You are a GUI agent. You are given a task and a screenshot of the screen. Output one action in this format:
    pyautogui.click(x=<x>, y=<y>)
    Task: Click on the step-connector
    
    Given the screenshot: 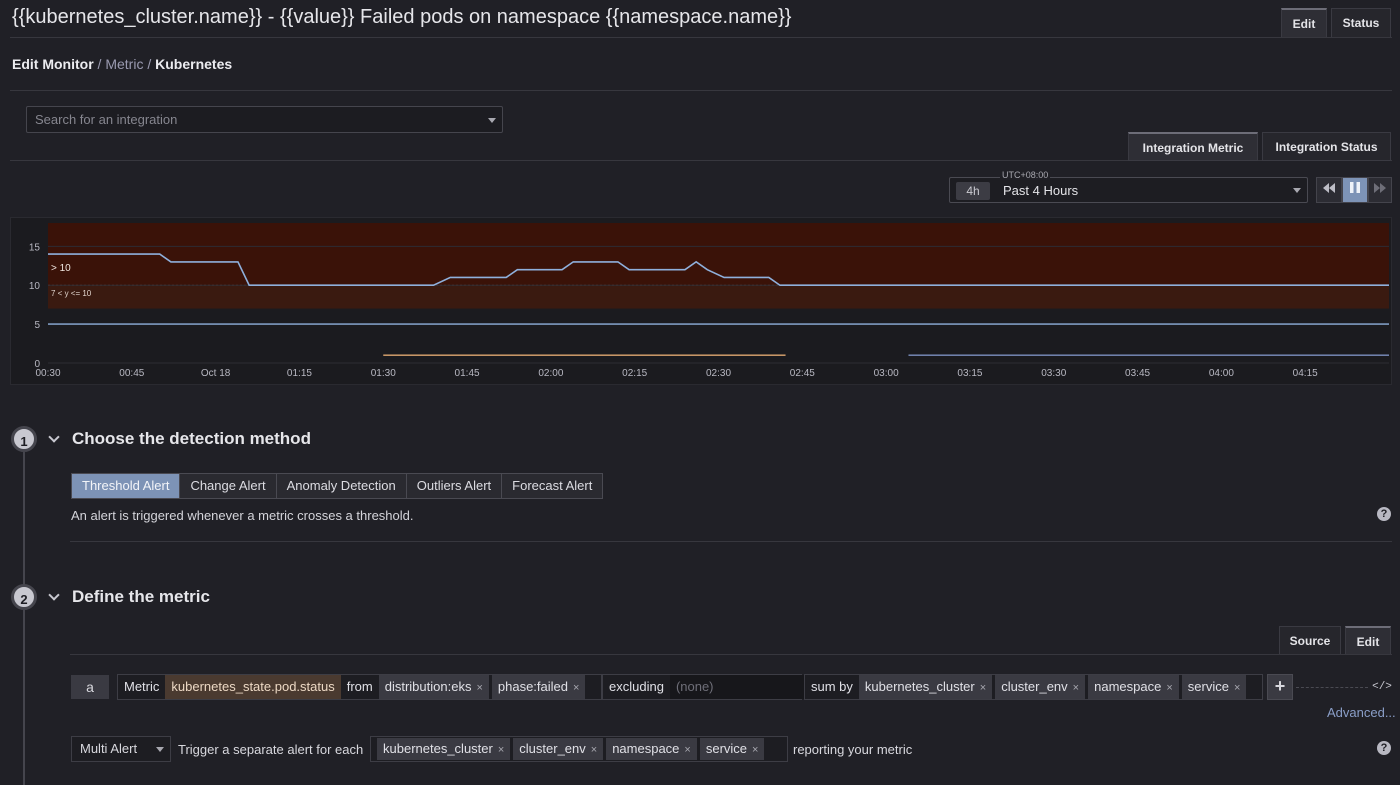 What is the action you would take?
    pyautogui.click(x=24, y=519)
    